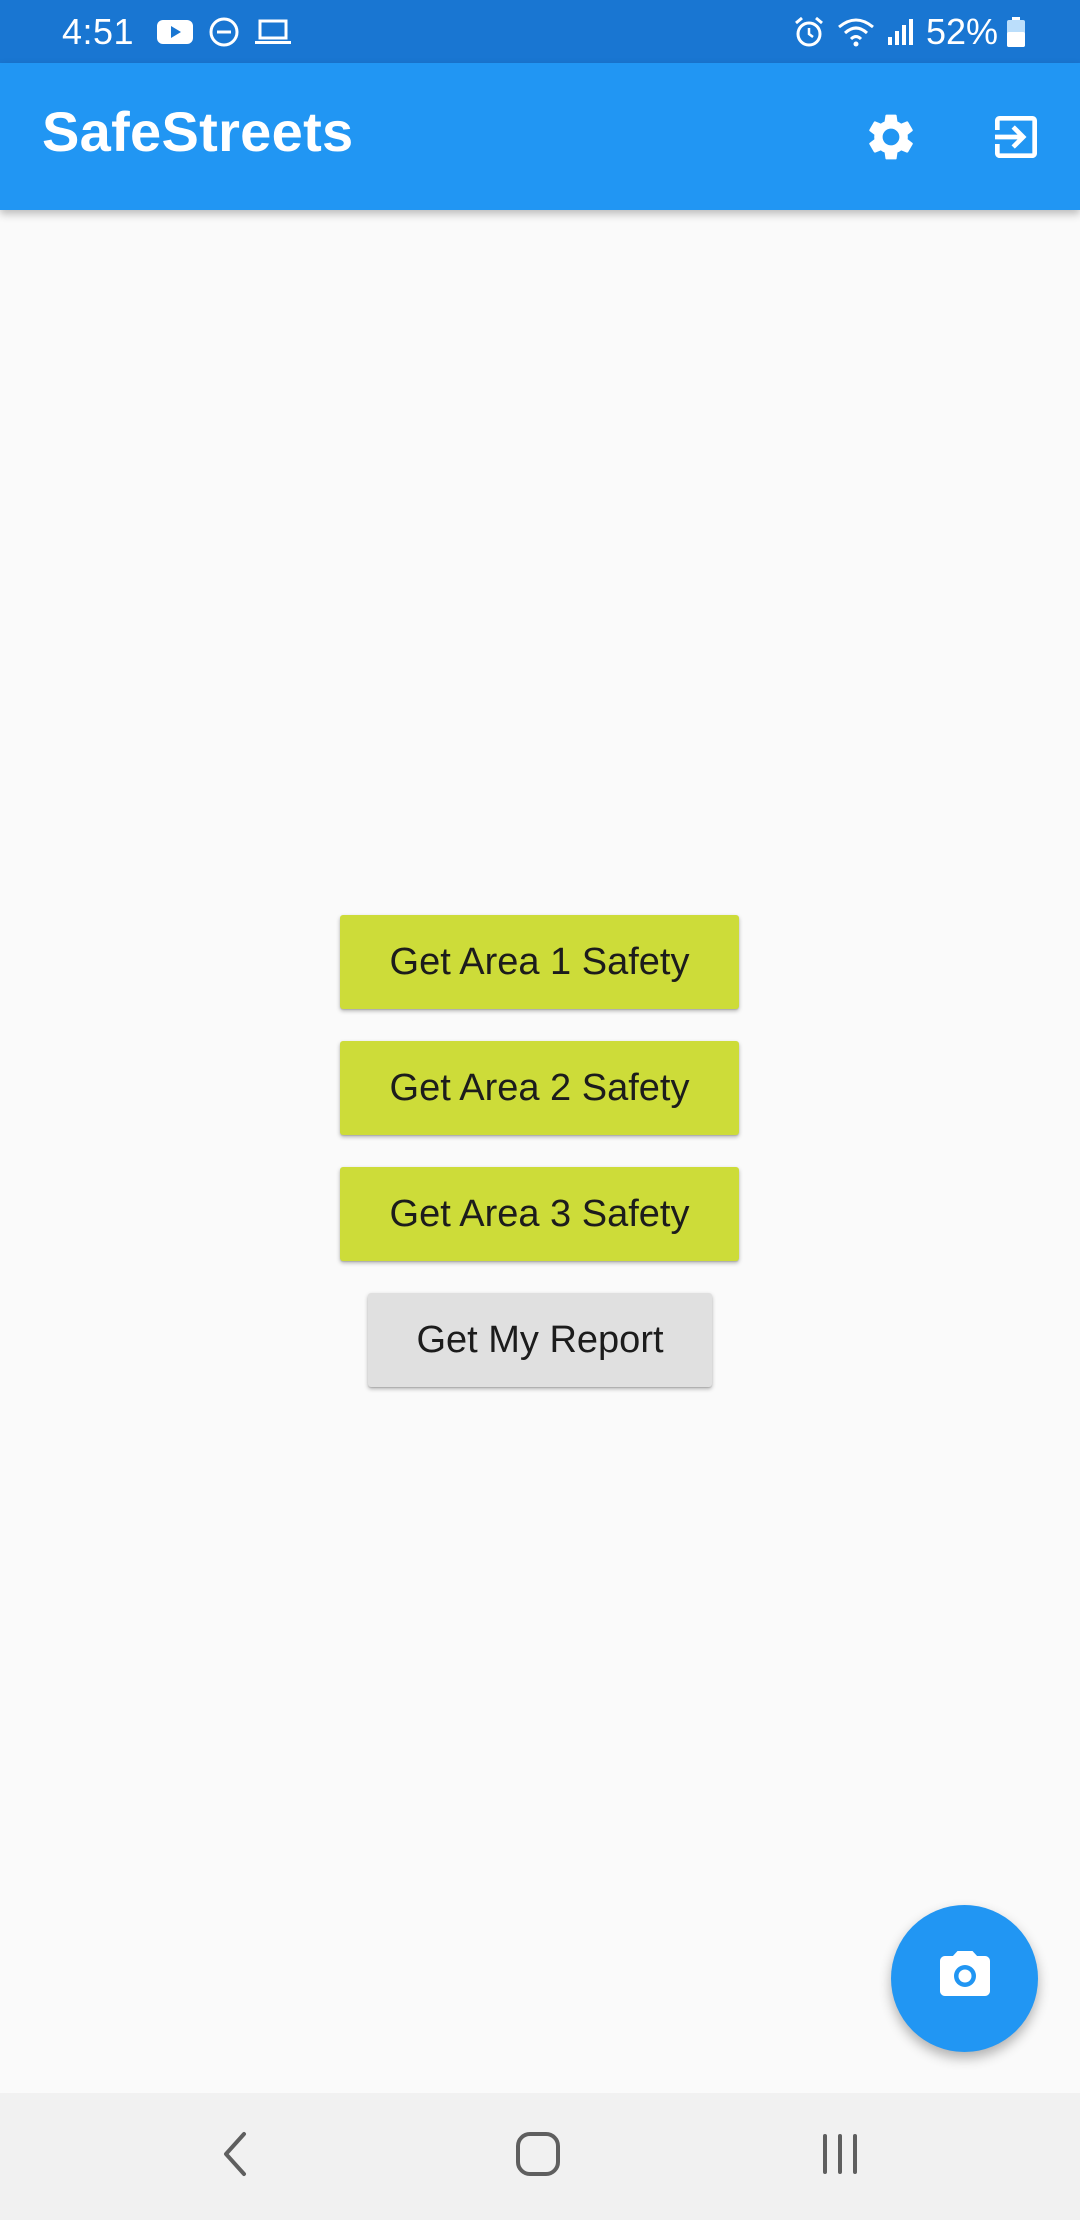  I want to click on logout-icon, so click(1016, 139).